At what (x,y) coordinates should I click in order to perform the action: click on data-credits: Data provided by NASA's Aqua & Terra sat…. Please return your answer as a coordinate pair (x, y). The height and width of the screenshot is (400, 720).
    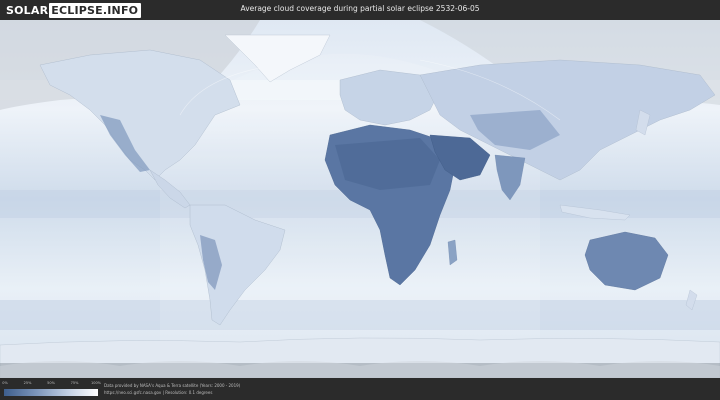
    Looking at the image, I should click on (172, 389).